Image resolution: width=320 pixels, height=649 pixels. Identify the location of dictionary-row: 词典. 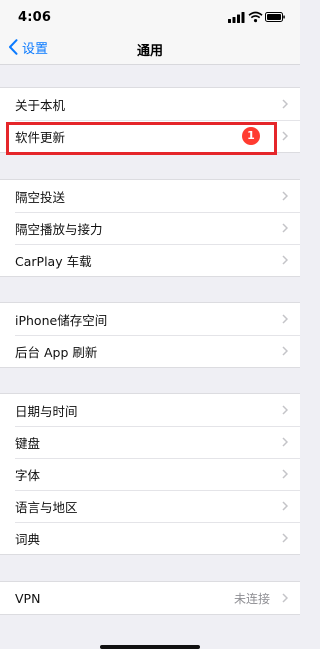
(150, 538).